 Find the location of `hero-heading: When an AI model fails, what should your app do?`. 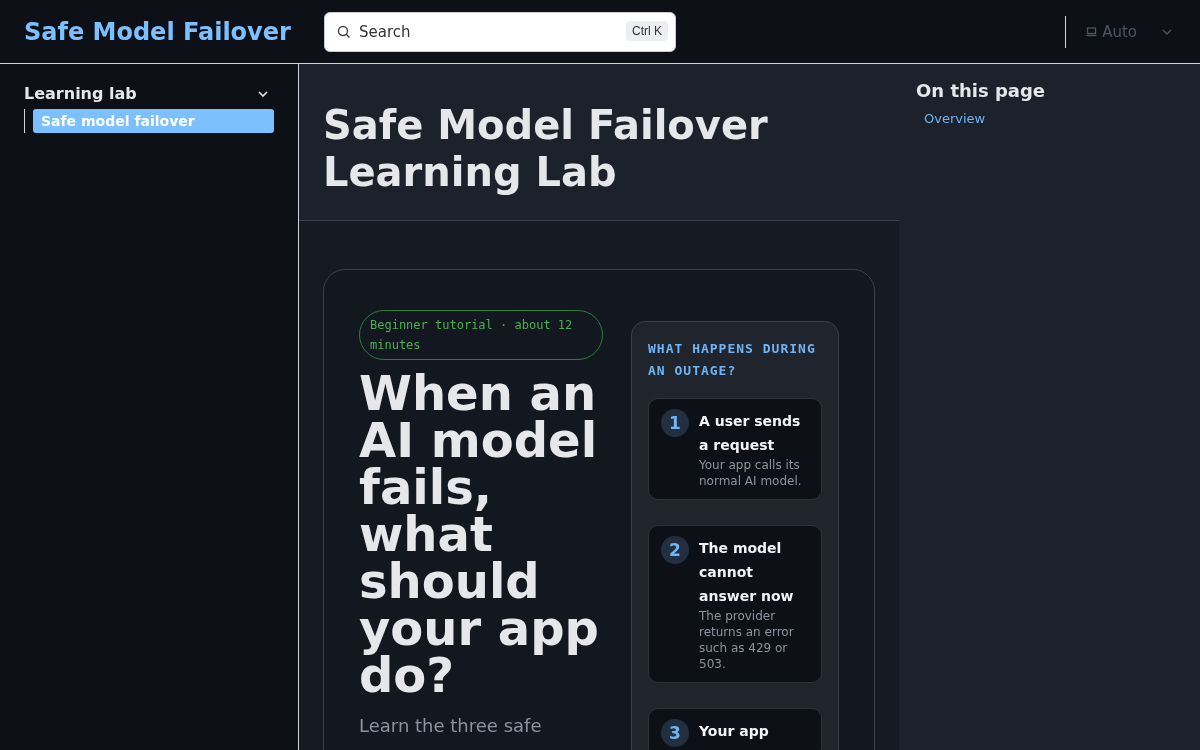

hero-heading: When an AI model fails, what should your app do? is located at coordinates (479, 534).